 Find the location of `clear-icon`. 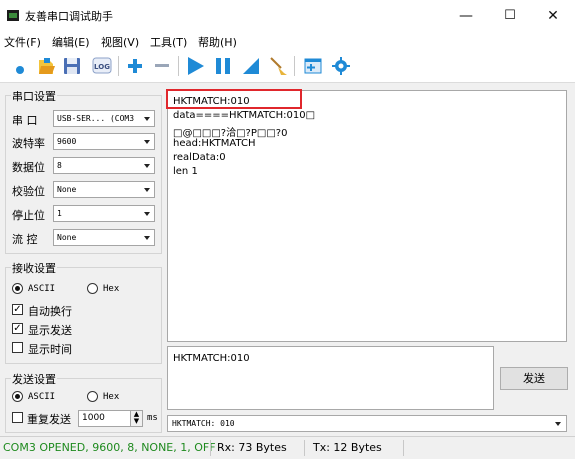

clear-icon is located at coordinates (251, 66).